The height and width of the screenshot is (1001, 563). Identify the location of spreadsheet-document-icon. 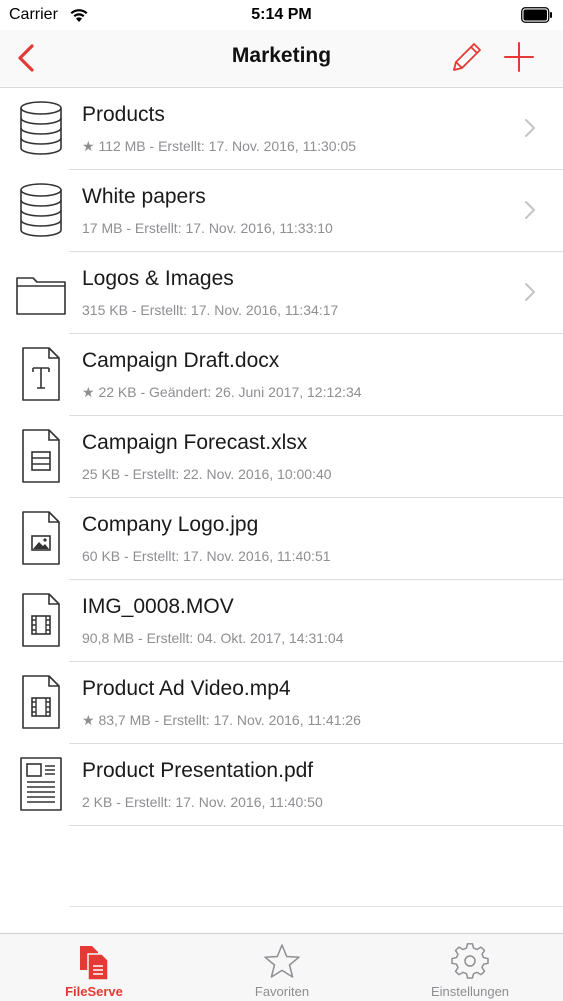
(41, 456).